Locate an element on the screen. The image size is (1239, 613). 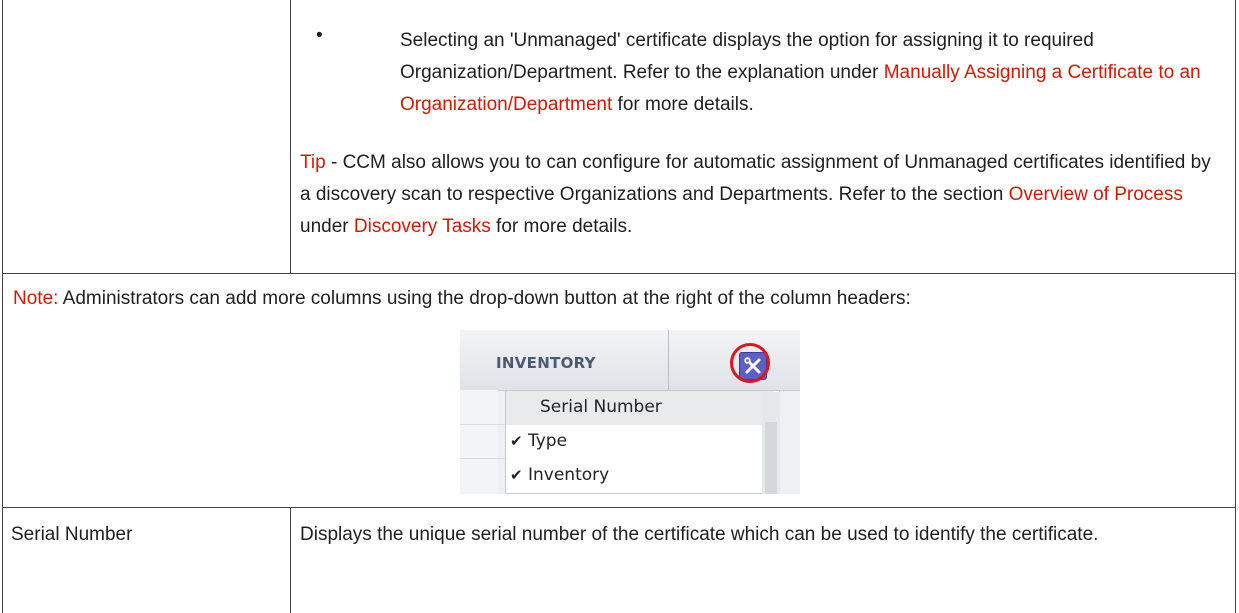
column-header-divider is located at coordinates (668, 360).